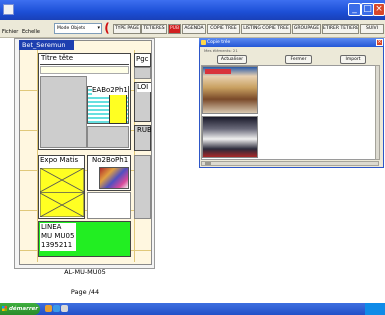 The image size is (385, 315). What do you see at coordinates (218, 71) in the screenshot?
I see `photo-banner` at bounding box center [218, 71].